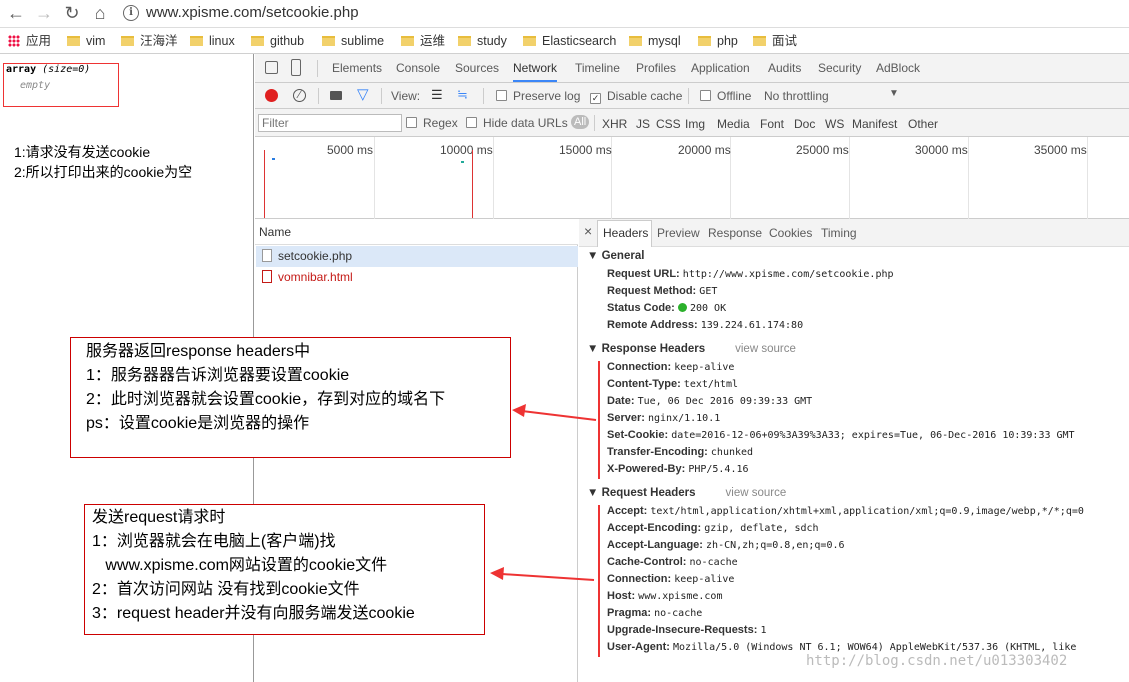  Describe the element at coordinates (559, 415) in the screenshot. I see `response-arrow-line` at that location.